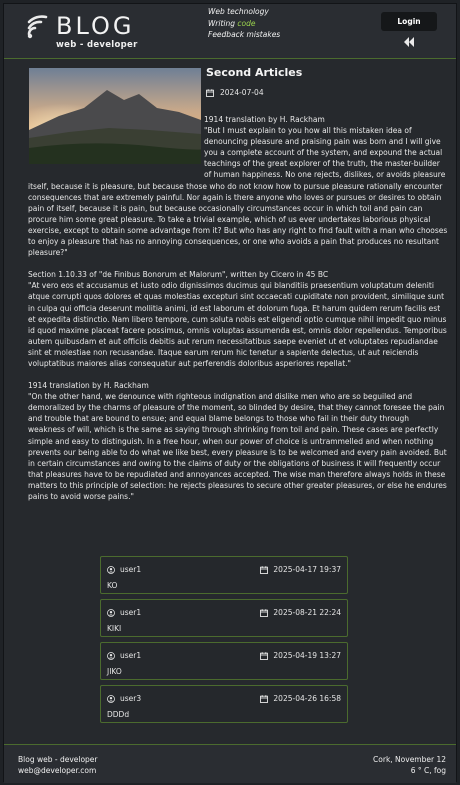 The image size is (460, 785). Describe the element at coordinates (97, 45) in the screenshot. I see `brand-subtitle: web - developer` at that location.